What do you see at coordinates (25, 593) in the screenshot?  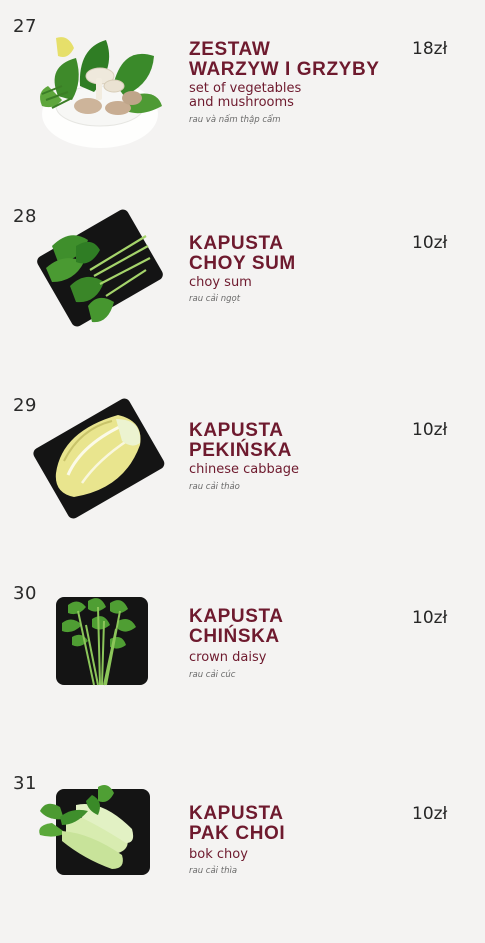 I see `item-number: 30` at bounding box center [25, 593].